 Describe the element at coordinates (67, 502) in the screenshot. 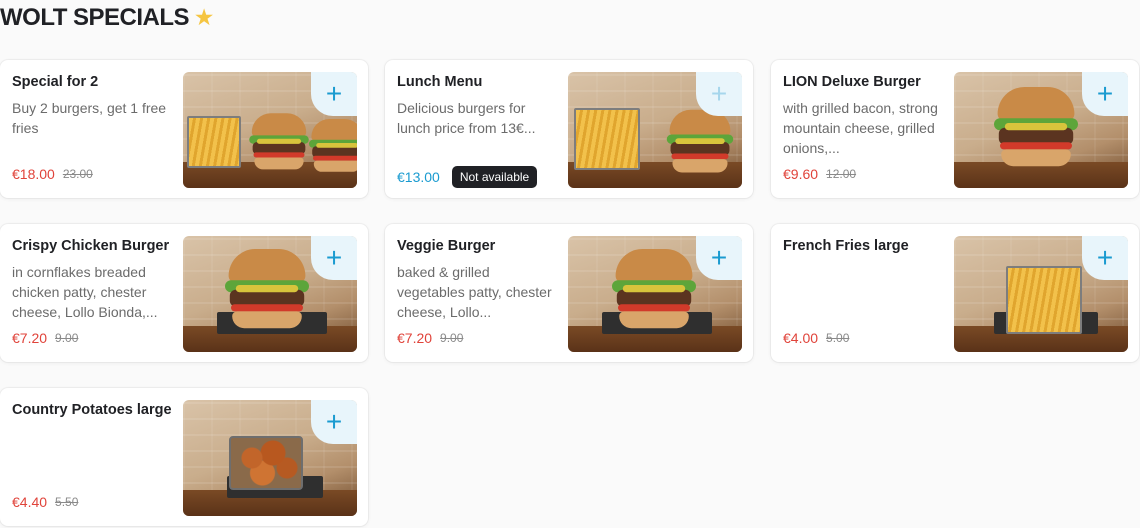

I see `item-old-price: 5.50` at that location.